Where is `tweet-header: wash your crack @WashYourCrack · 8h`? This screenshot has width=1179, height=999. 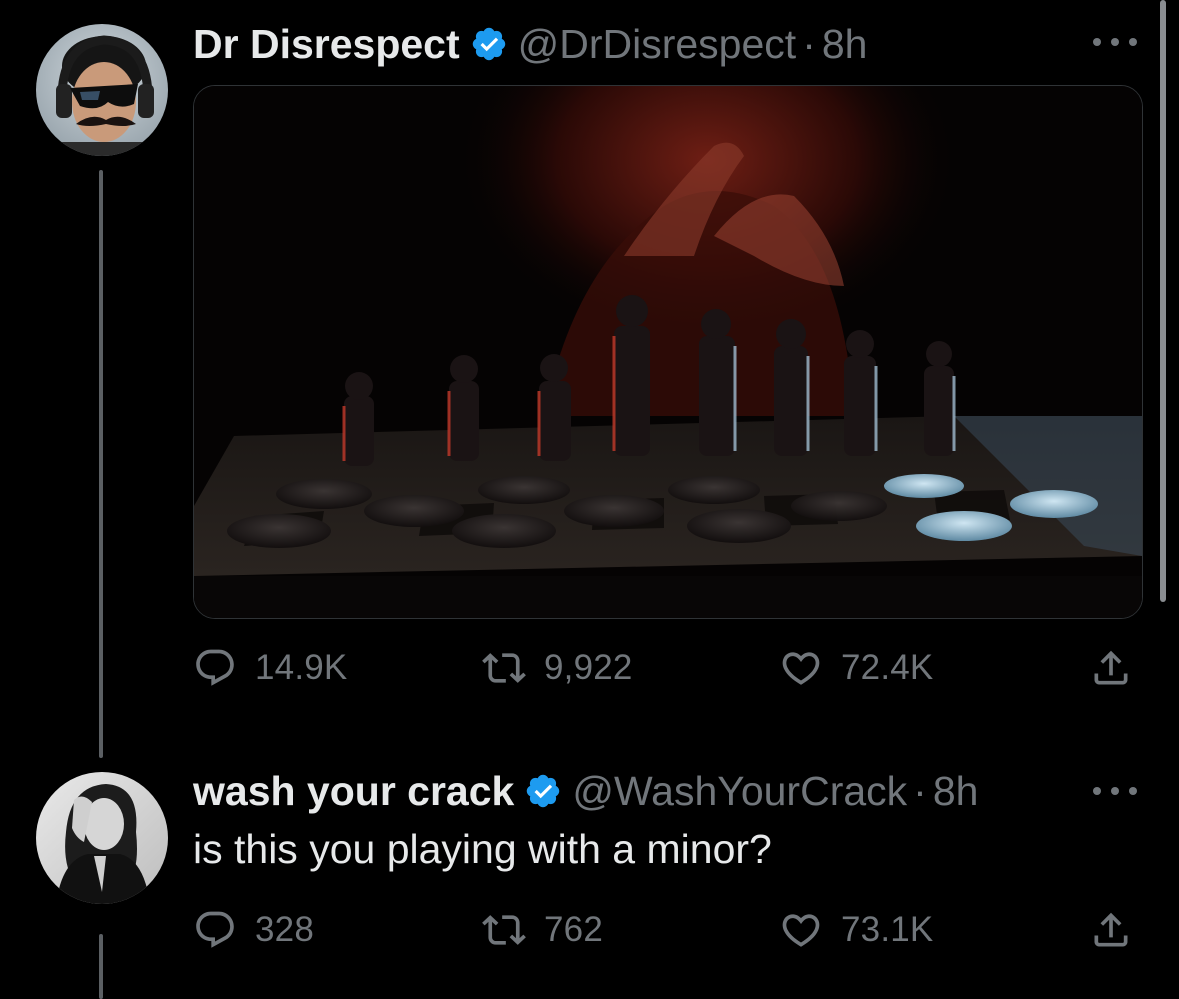 tweet-header: wash your crack @WashYourCrack · 8h is located at coordinates (585, 791).